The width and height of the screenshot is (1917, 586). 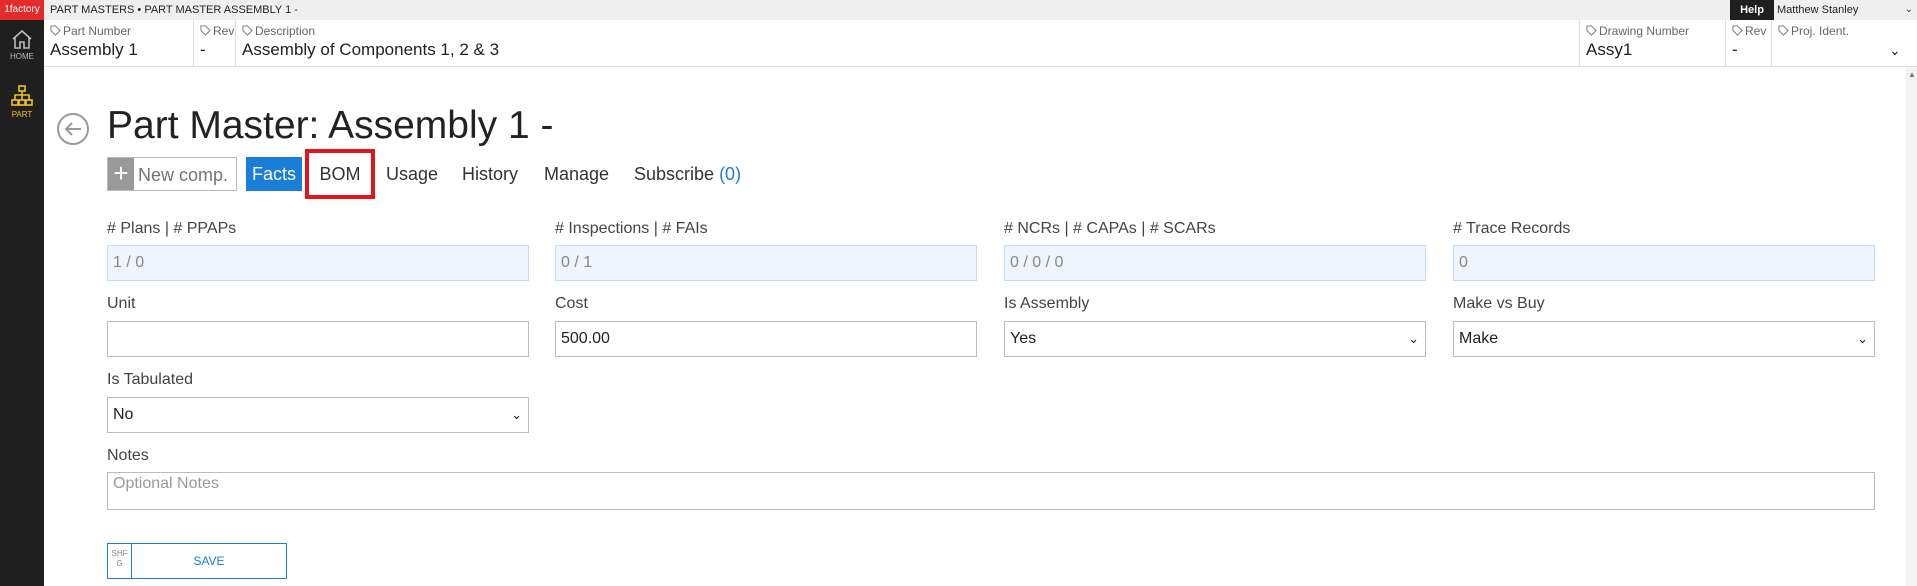 I want to click on rev2-label: Rev, so click(x=1756, y=31).